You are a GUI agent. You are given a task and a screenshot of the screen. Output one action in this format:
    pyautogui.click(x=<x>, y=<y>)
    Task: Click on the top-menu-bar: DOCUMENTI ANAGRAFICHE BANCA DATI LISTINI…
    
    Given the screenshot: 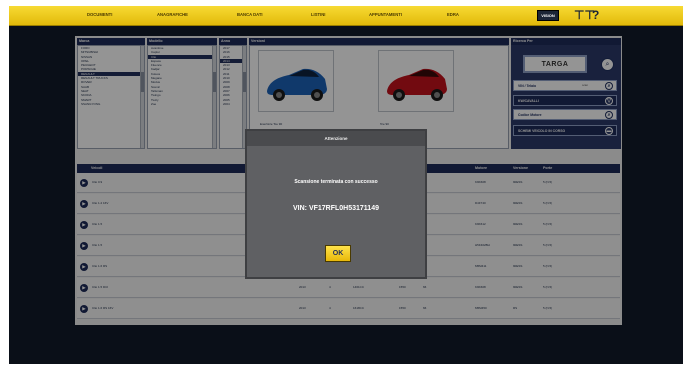 What is the action you would take?
    pyautogui.click(x=346, y=16)
    